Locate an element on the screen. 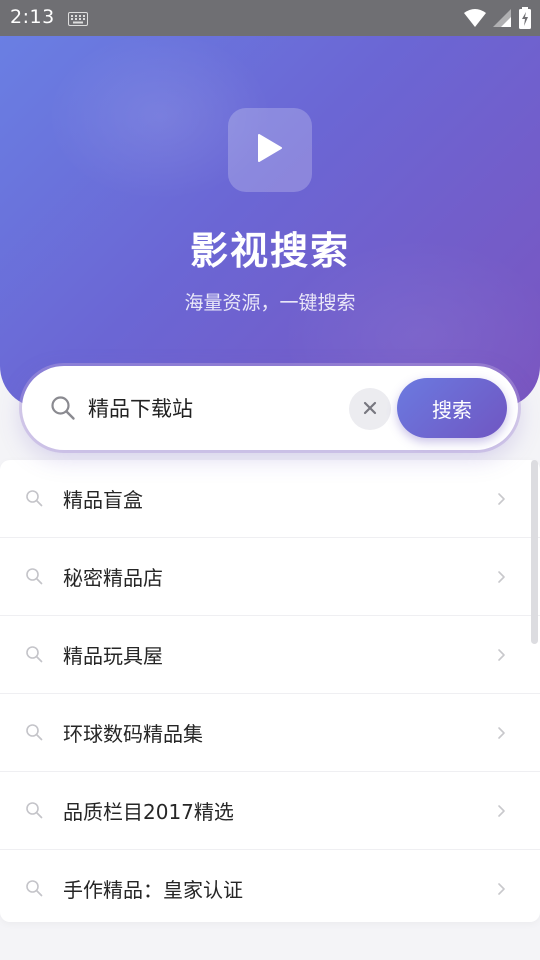 This screenshot has height=960, width=540. signal-icon is located at coordinates (502, 20).